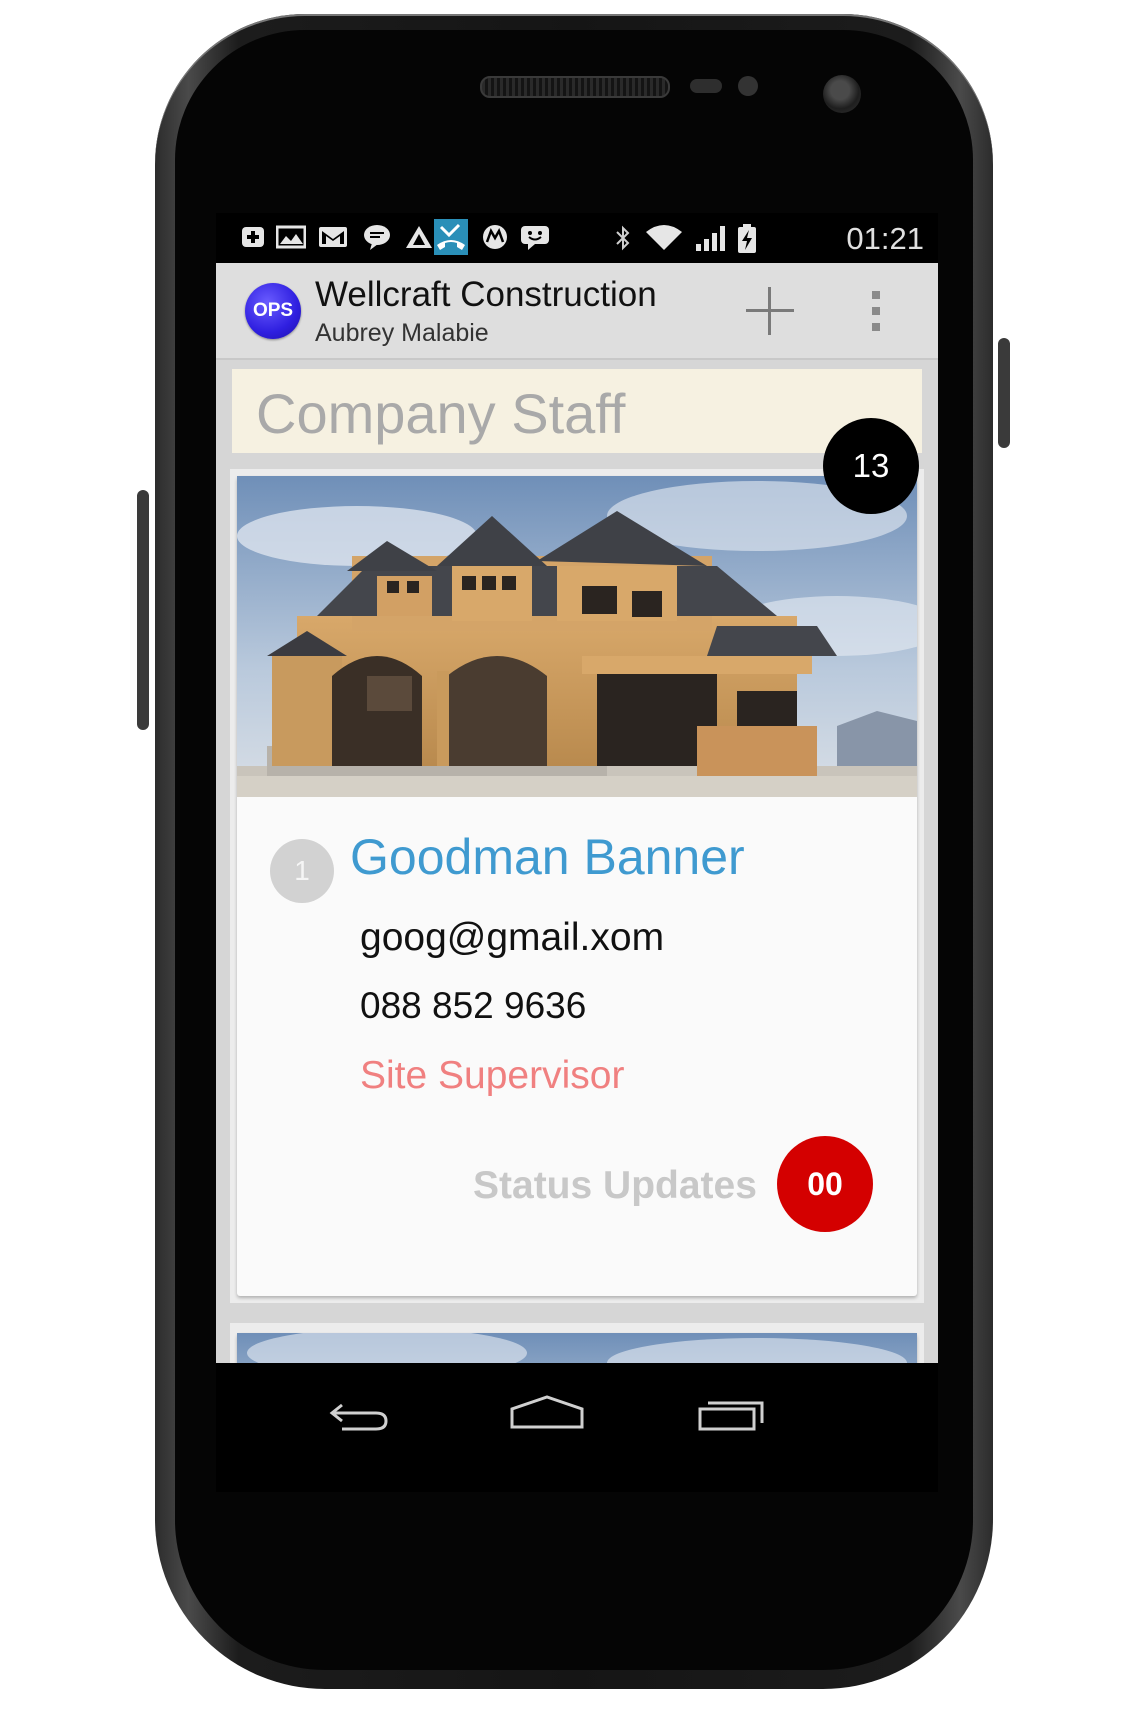 The width and height of the screenshot is (1148, 1712). I want to click on status-updates-label: Status Updates, so click(615, 1186).